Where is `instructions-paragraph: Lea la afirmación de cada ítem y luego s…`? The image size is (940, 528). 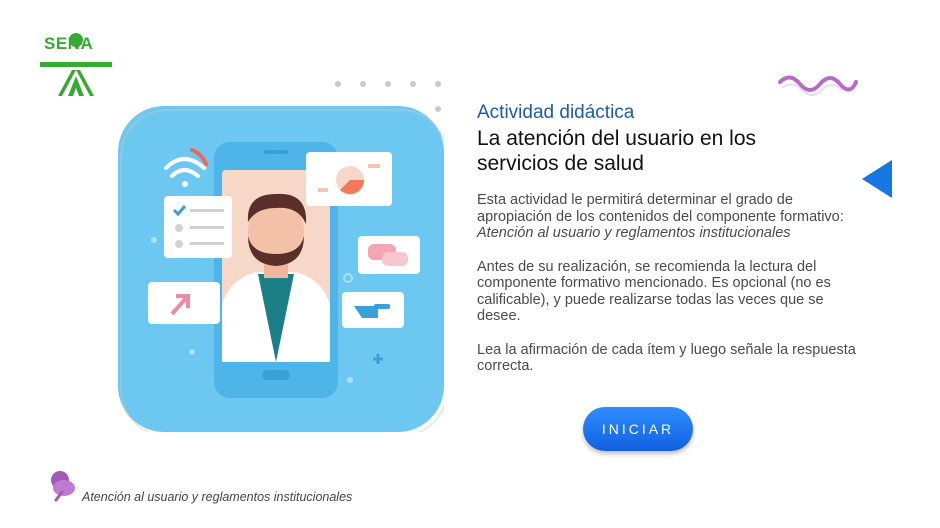
instructions-paragraph: Lea la afirmación de cada ítem y luego s… is located at coordinates (666, 358).